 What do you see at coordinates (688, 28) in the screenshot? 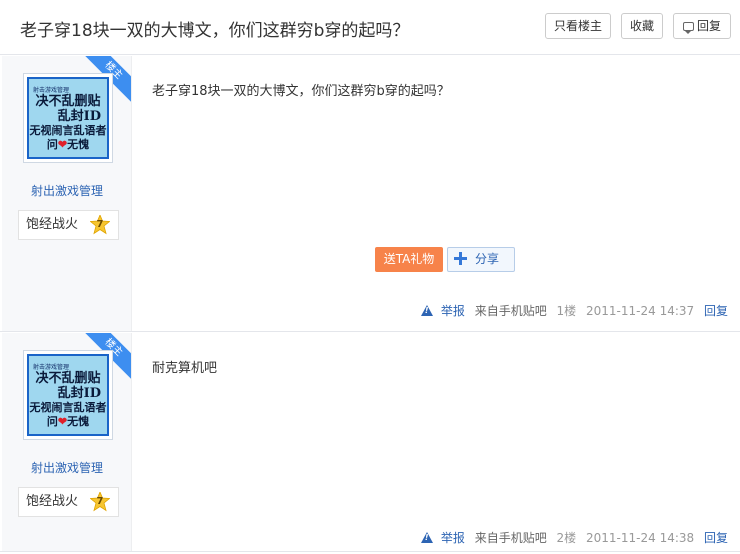
I see `comment-icon` at bounding box center [688, 28].